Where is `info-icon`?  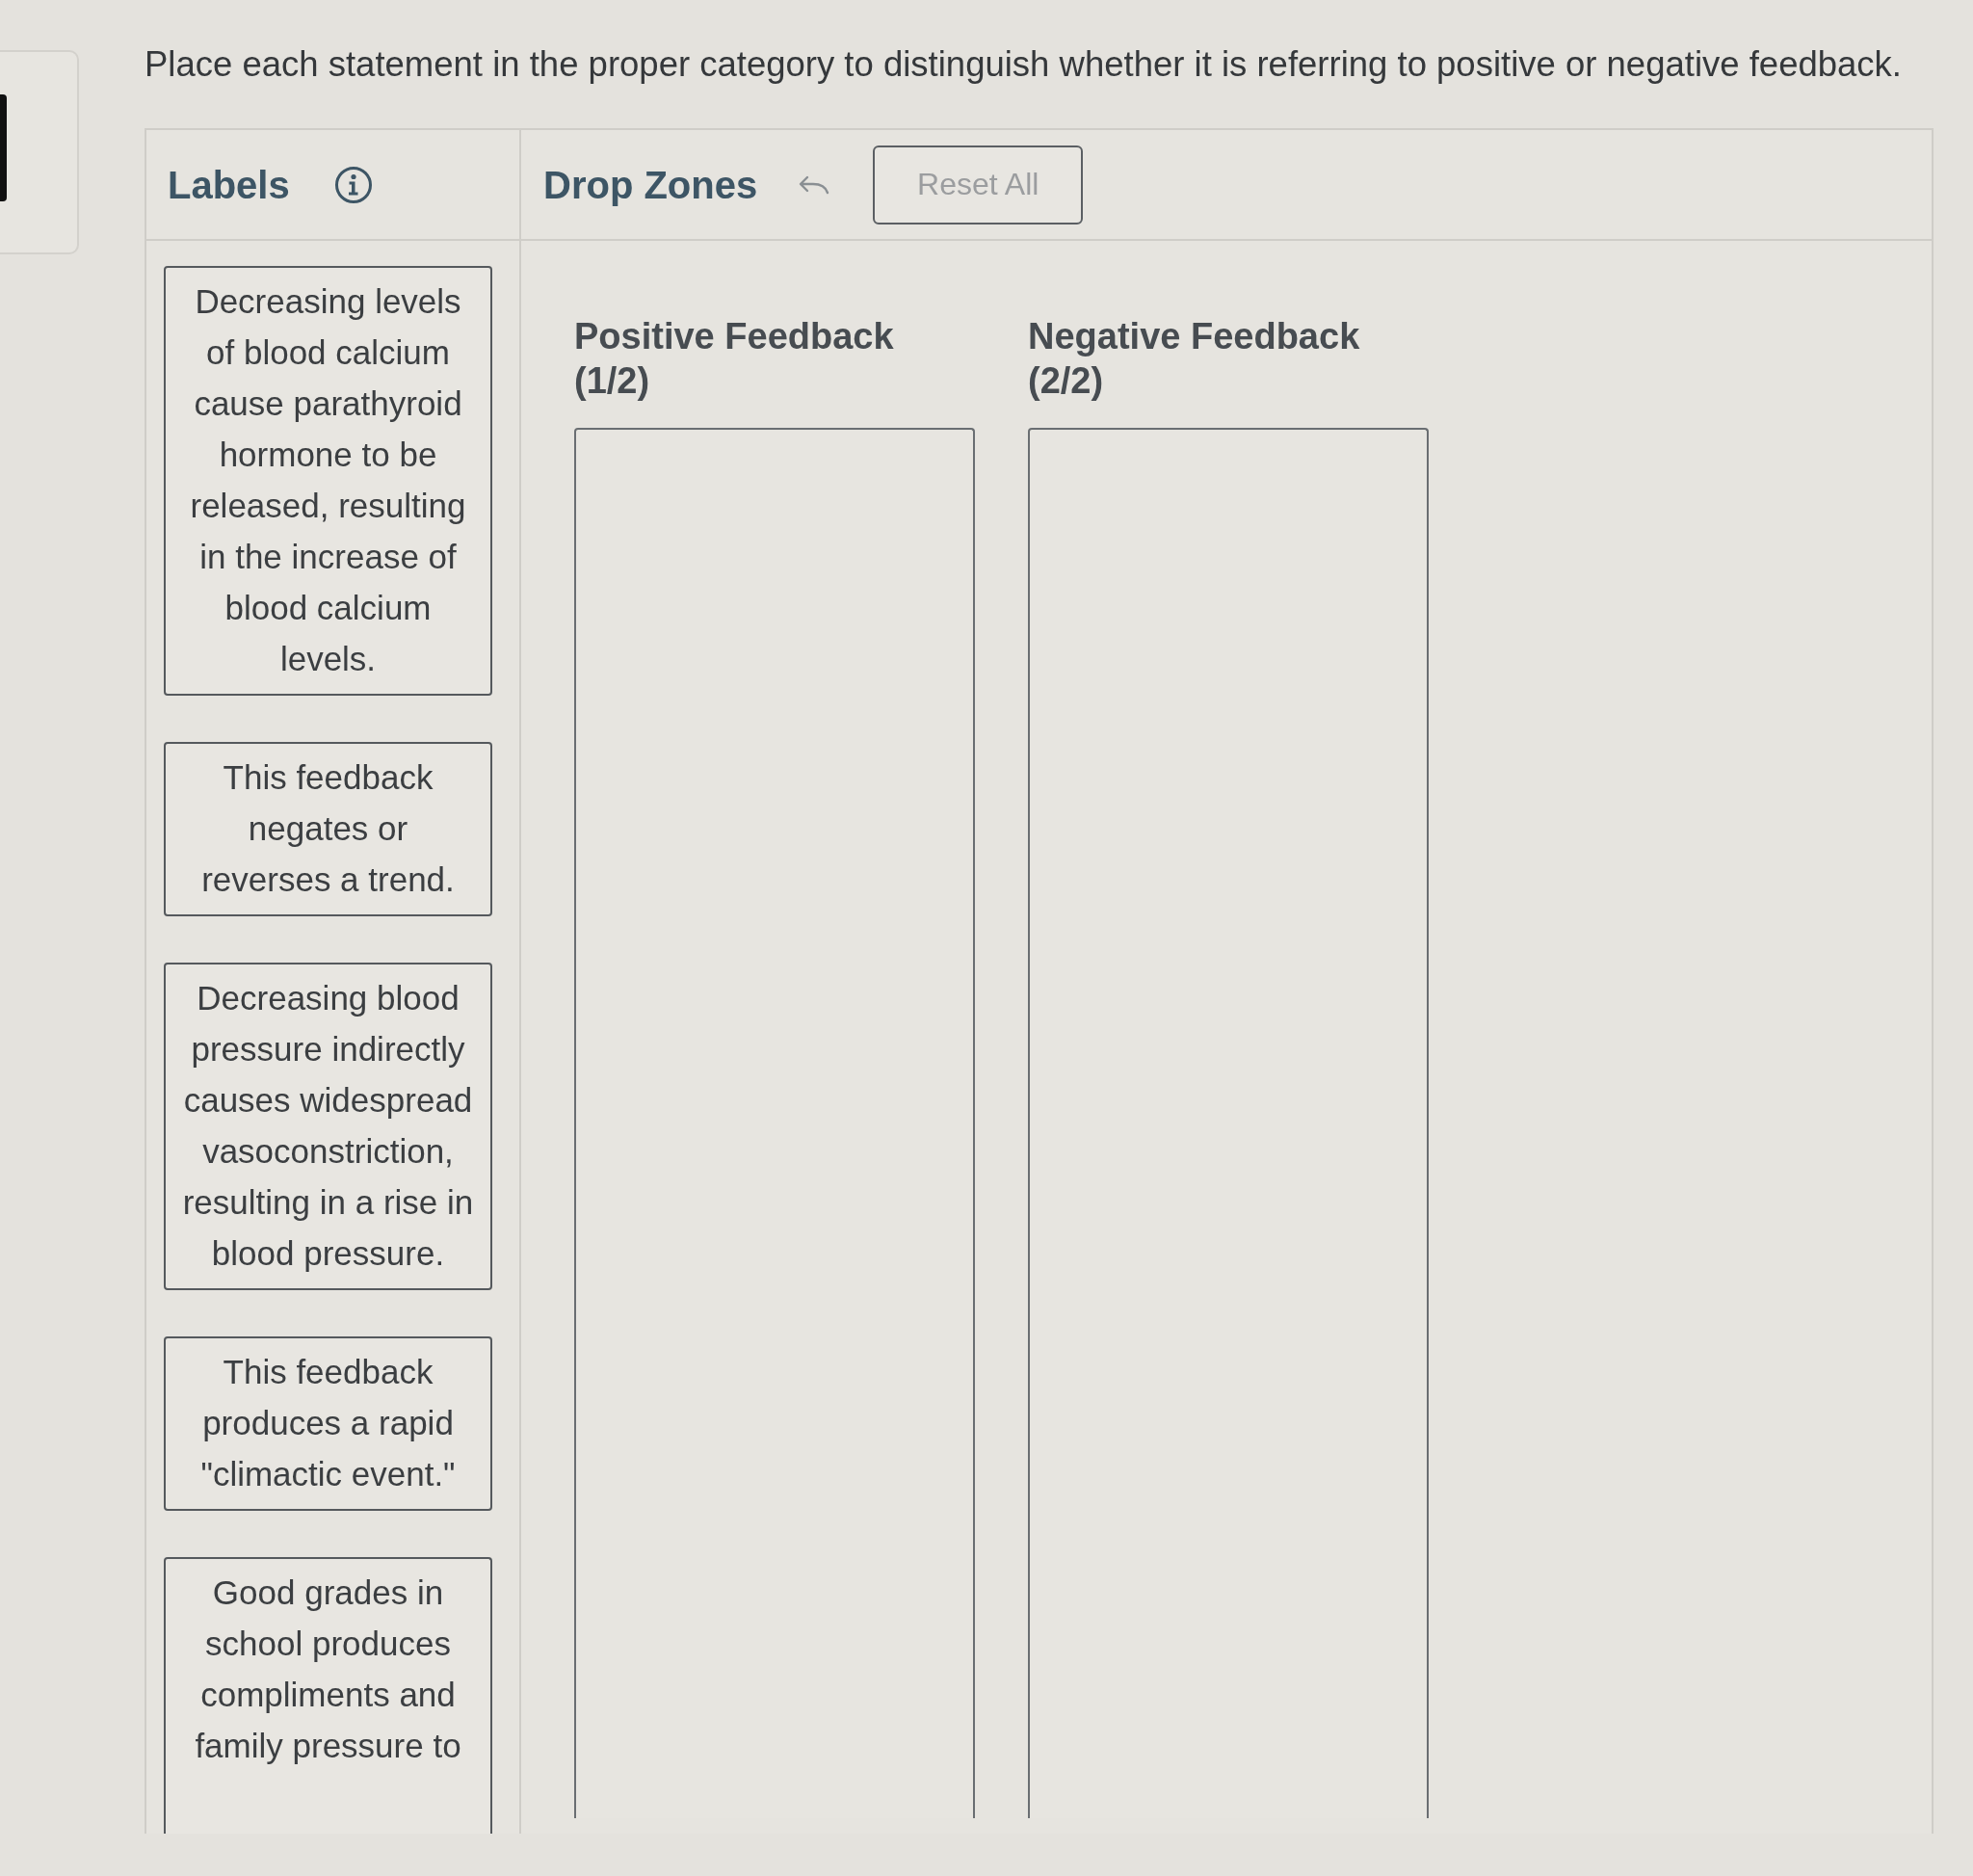
info-icon is located at coordinates (353, 184).